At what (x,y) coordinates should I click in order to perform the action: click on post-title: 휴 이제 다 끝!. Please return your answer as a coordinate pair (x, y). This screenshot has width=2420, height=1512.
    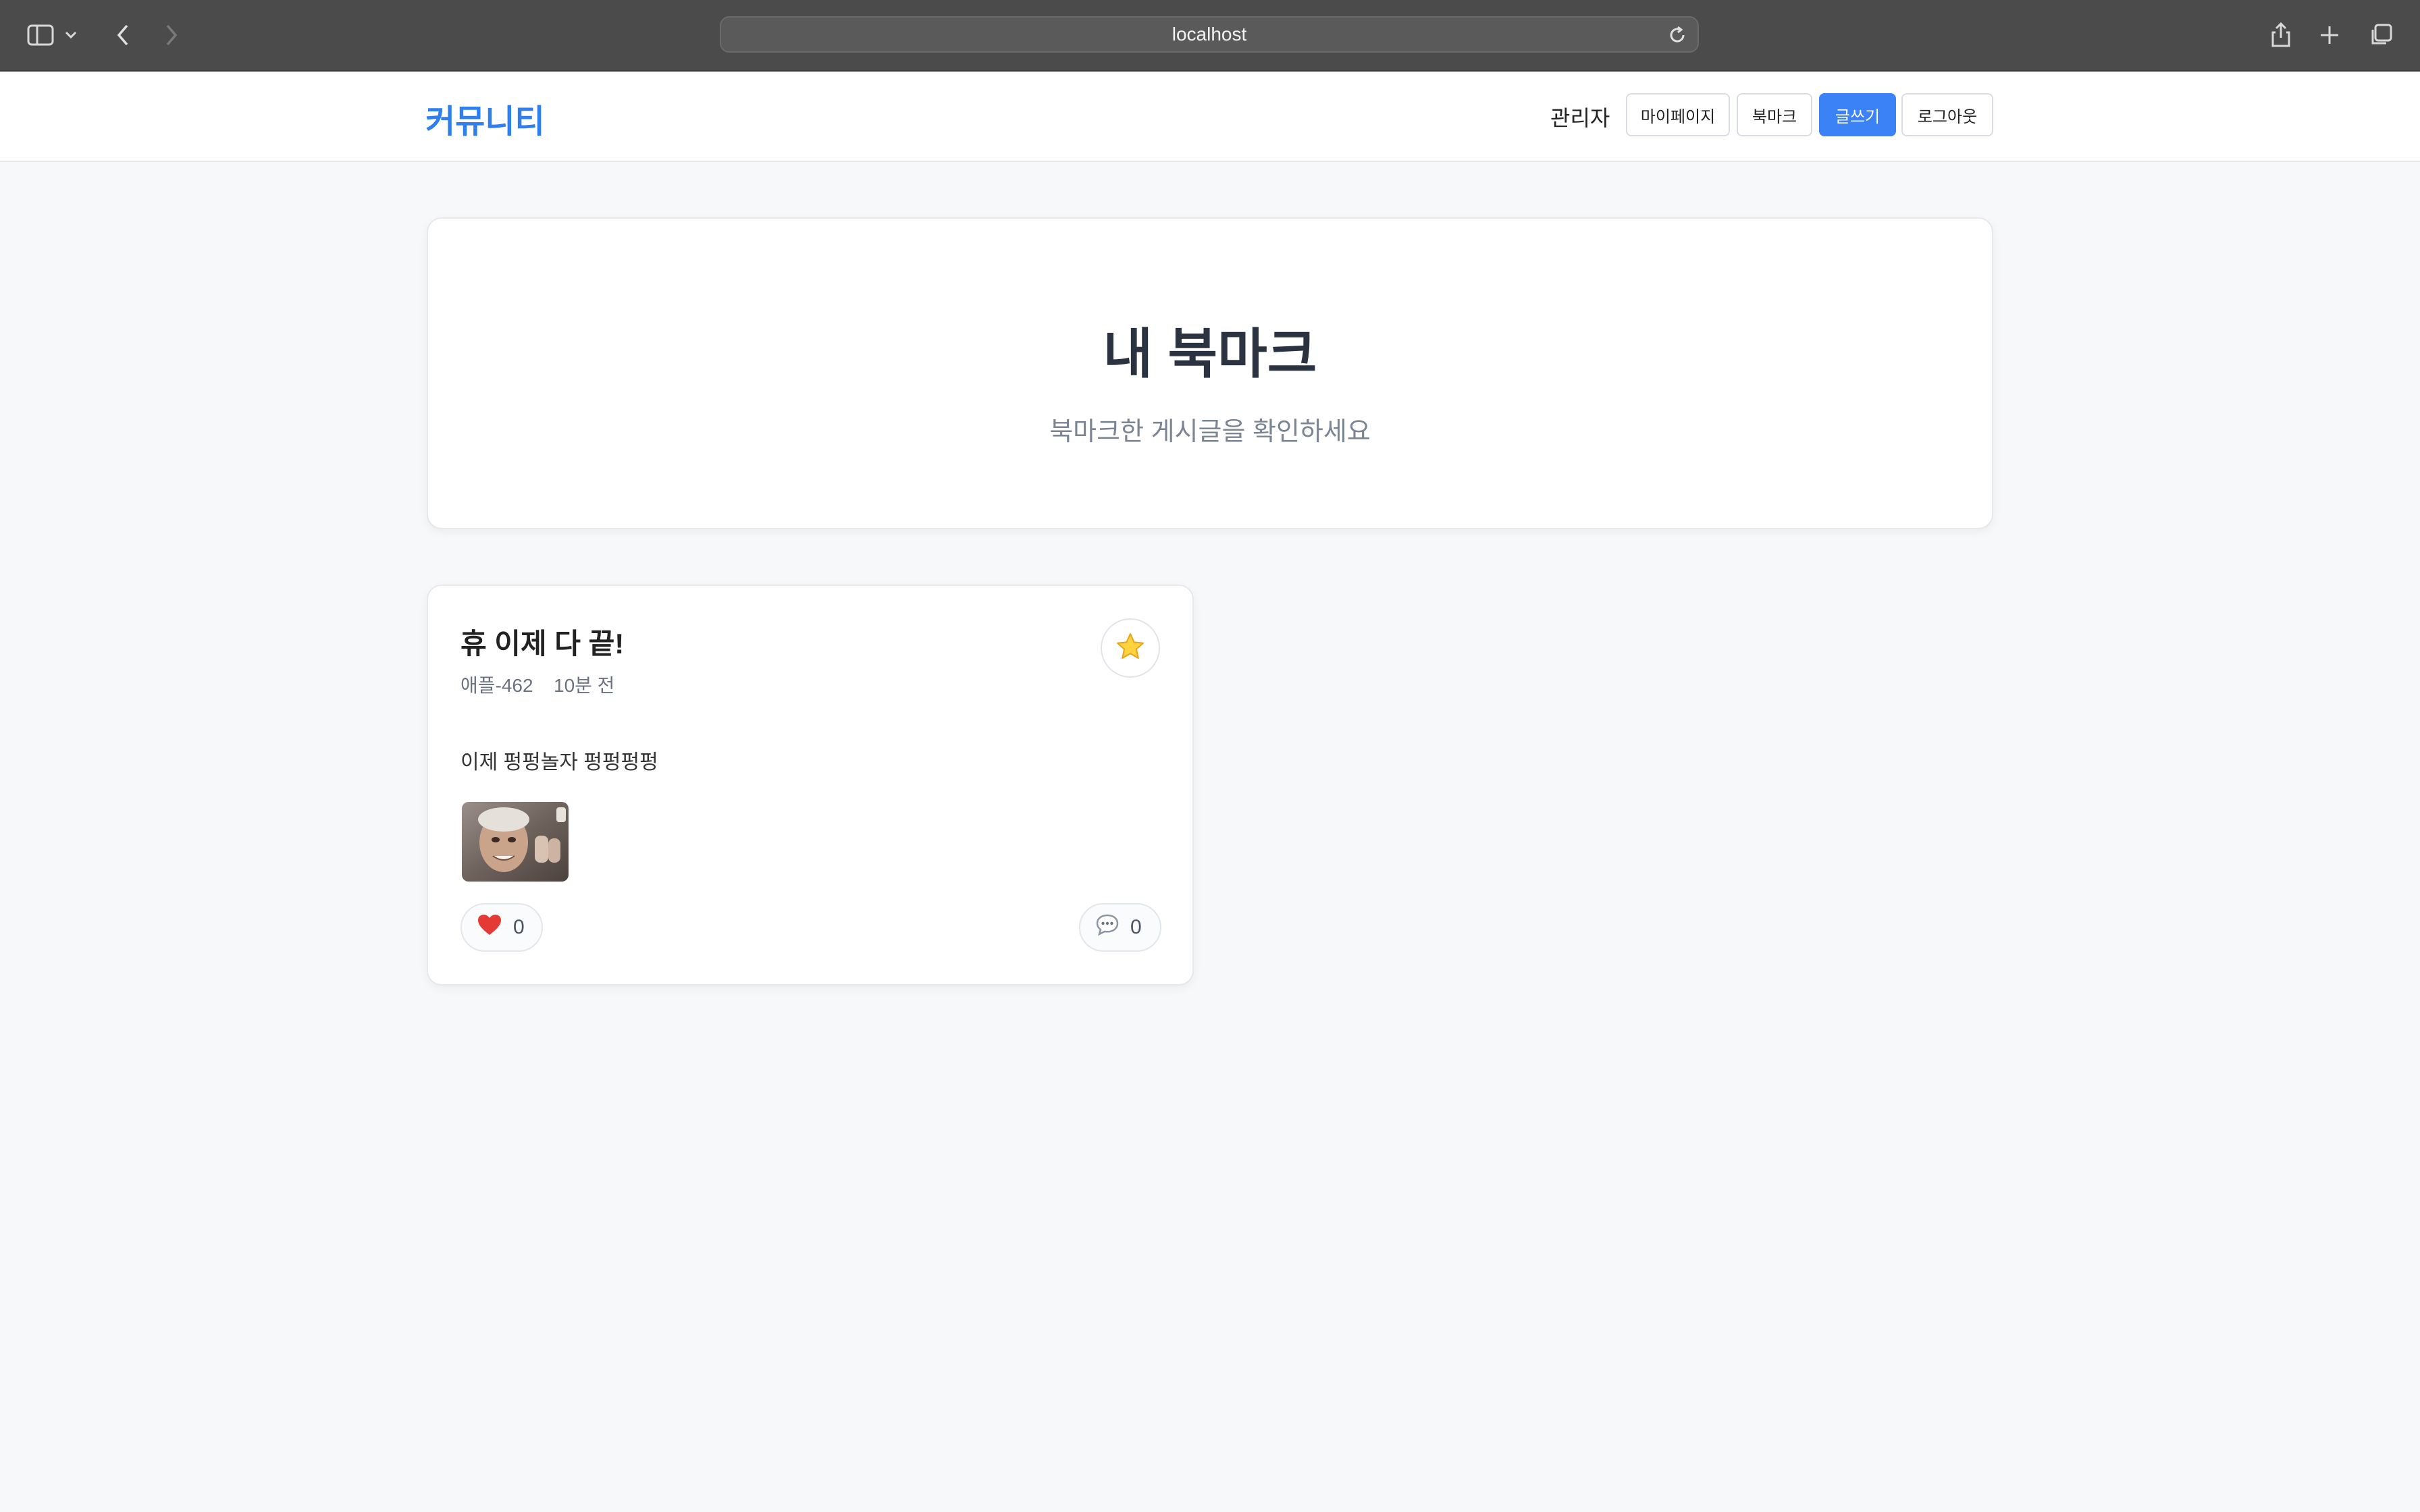
    Looking at the image, I should click on (542, 641).